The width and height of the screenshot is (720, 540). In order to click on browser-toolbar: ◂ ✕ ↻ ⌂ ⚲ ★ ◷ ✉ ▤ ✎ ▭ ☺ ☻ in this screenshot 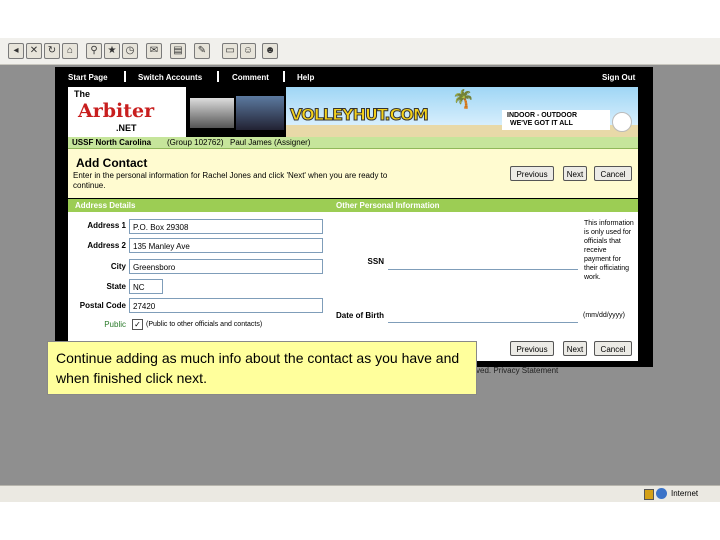, I will do `click(360, 51)`.